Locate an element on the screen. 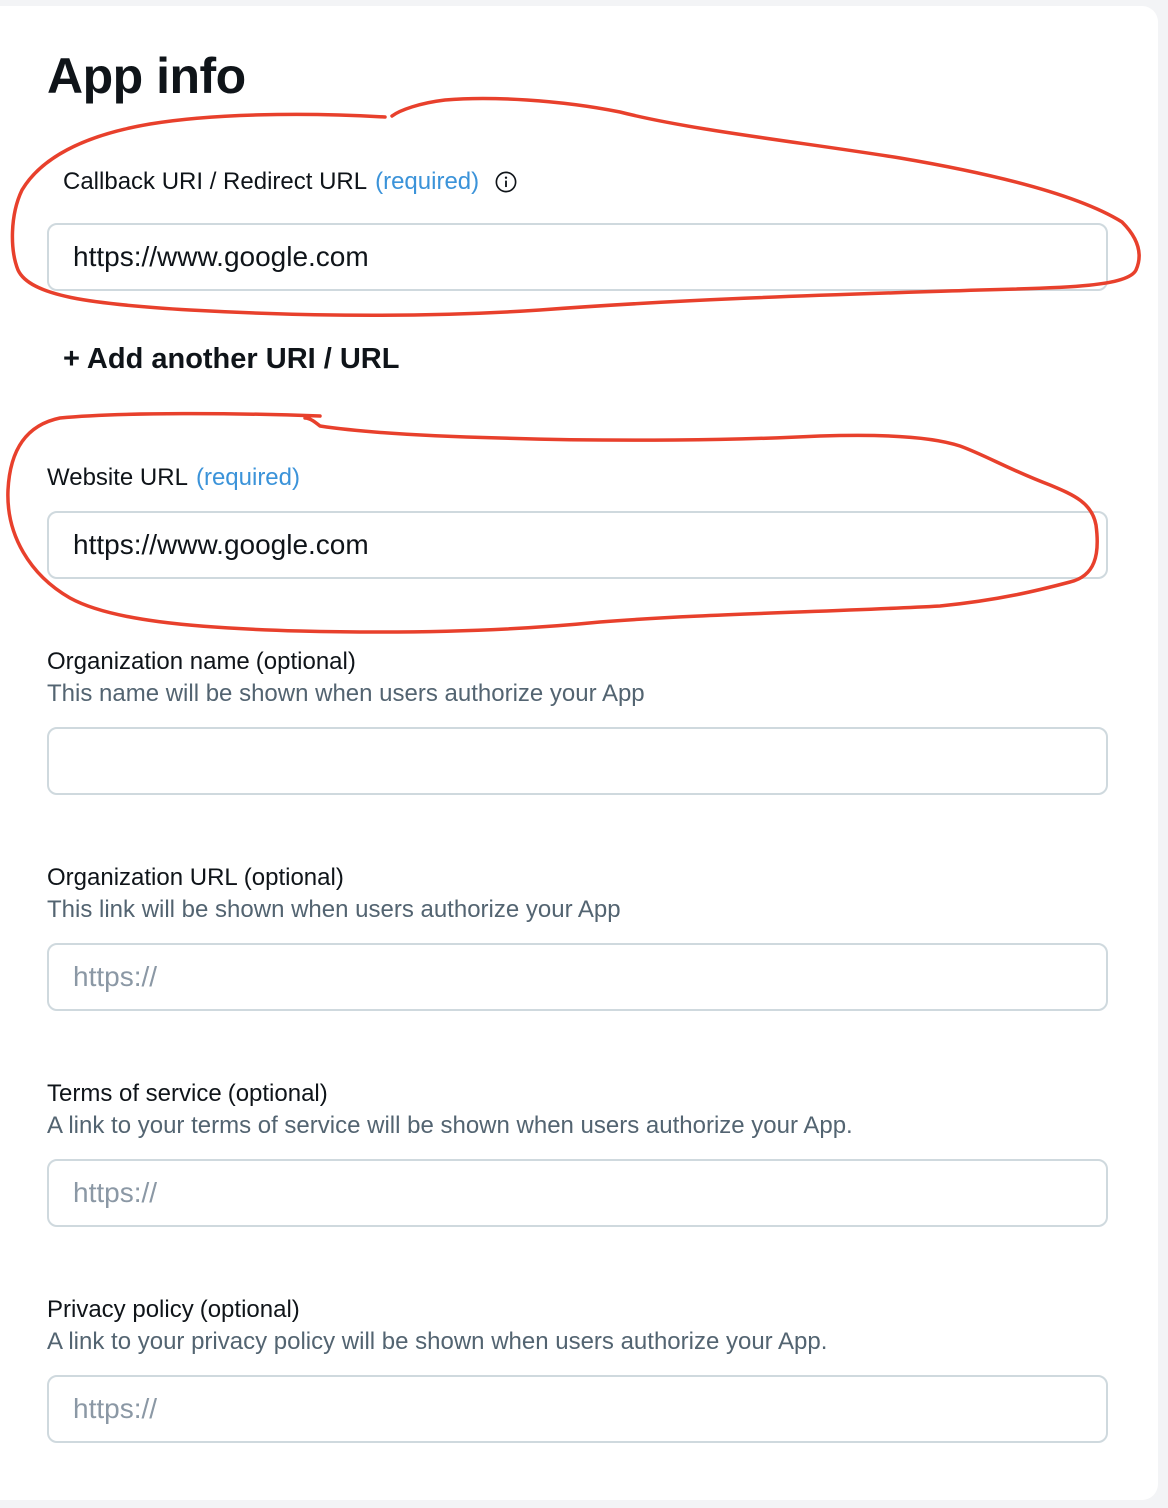 The width and height of the screenshot is (1168, 1508). terms-optional-tag: (optional) is located at coordinates (277, 1093).